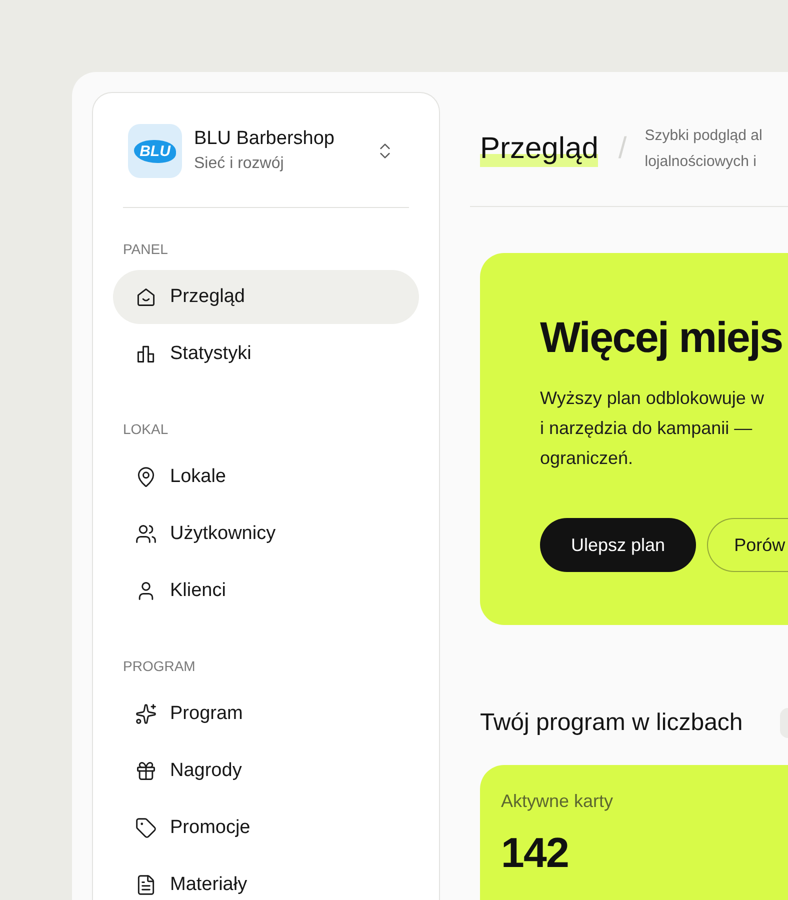  What do you see at coordinates (703, 149) in the screenshot?
I see `header-subtitle: Szybki podgląd al lojalnościowych i` at bounding box center [703, 149].